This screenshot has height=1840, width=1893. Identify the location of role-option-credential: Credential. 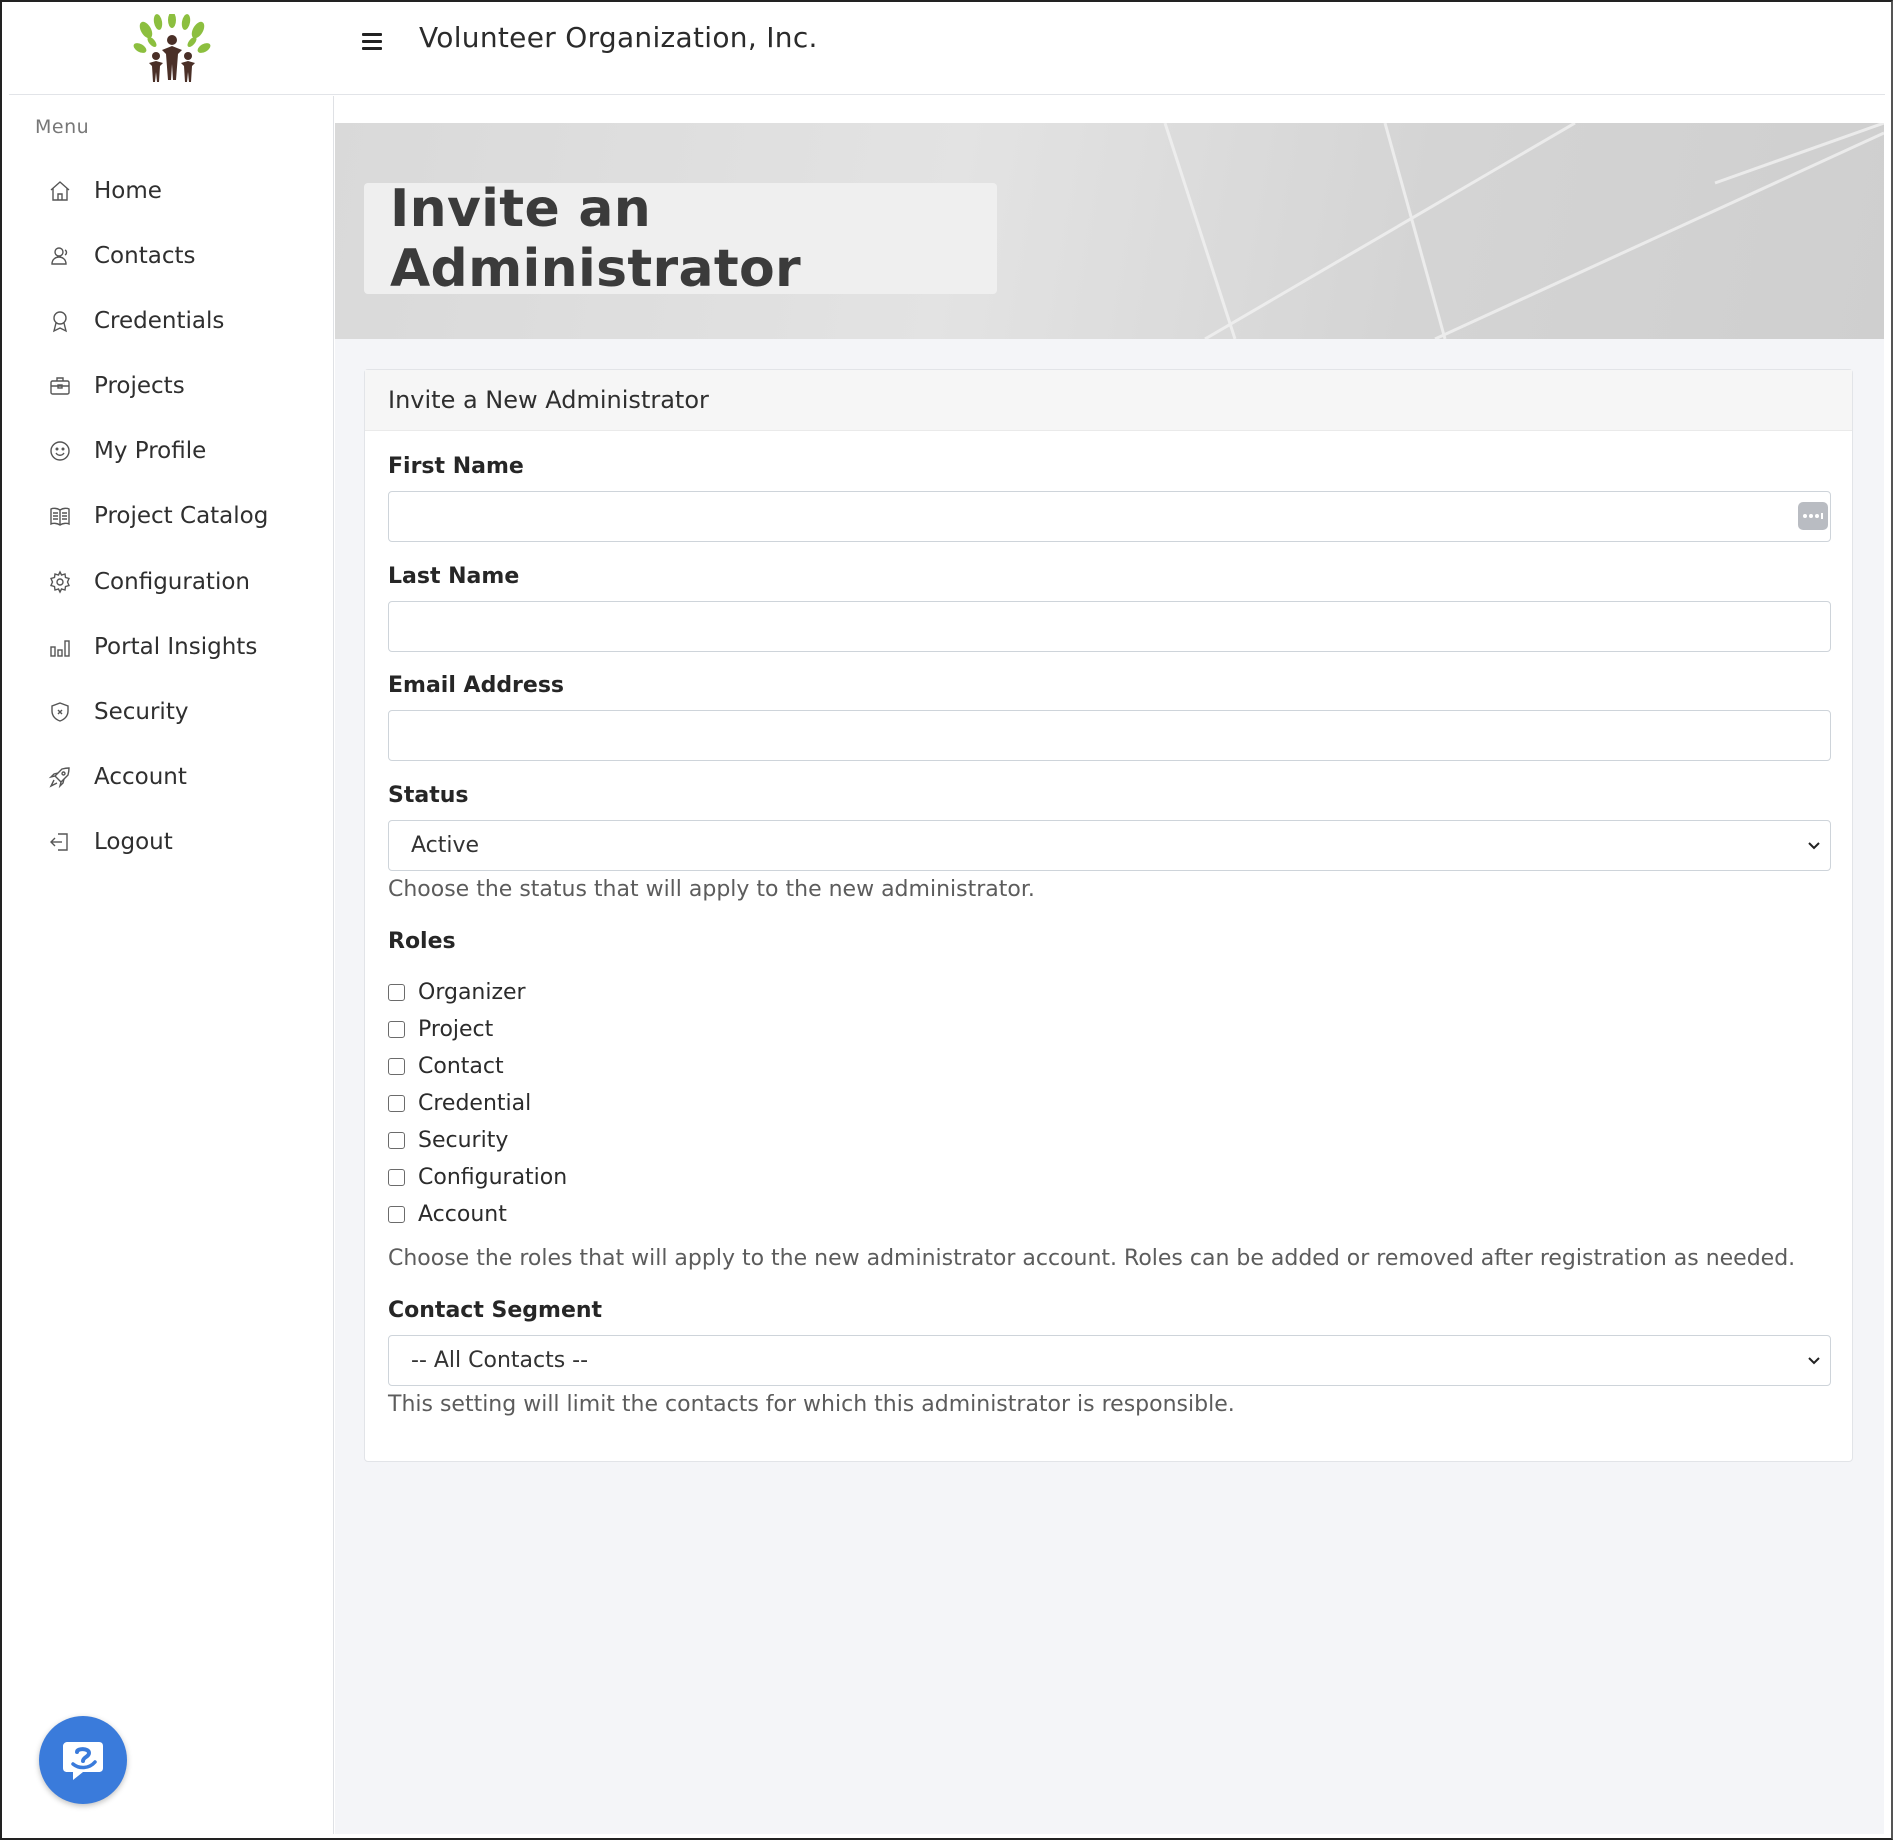
(459, 1103).